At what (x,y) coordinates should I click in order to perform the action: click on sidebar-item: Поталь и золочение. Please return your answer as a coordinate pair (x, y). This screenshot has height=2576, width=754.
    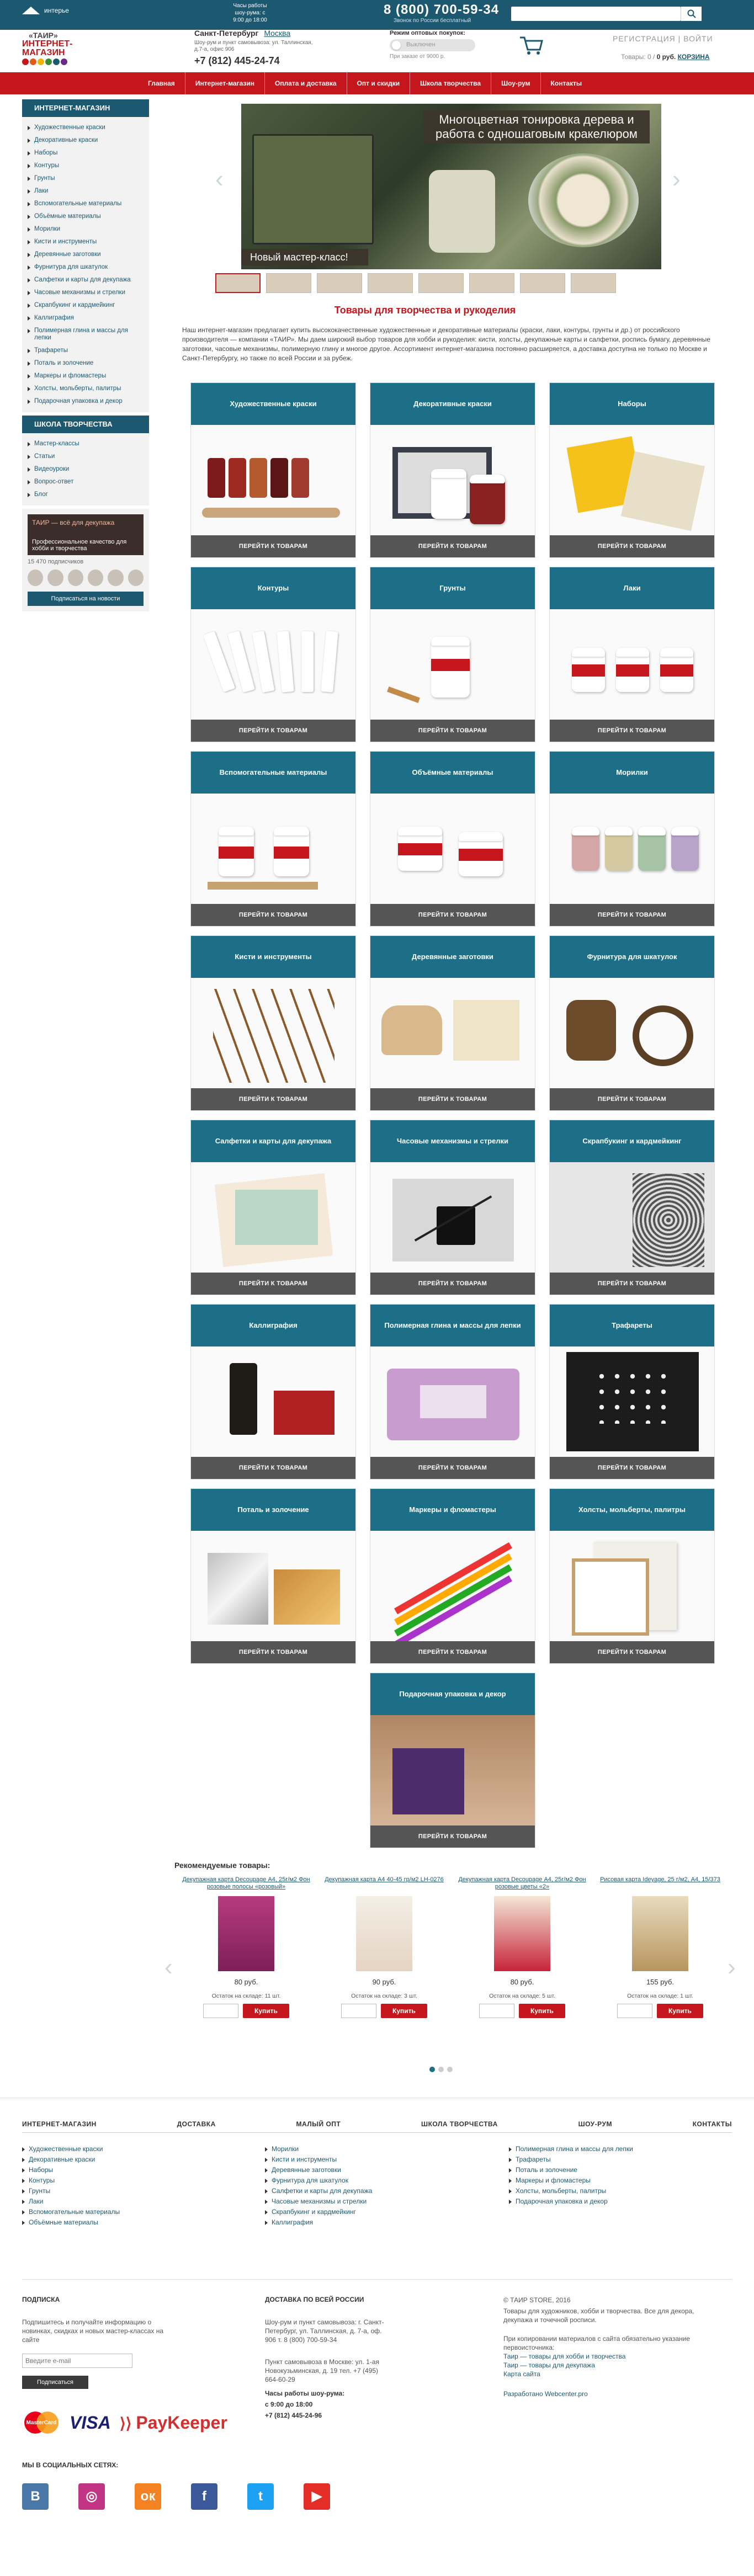
    Looking at the image, I should click on (86, 363).